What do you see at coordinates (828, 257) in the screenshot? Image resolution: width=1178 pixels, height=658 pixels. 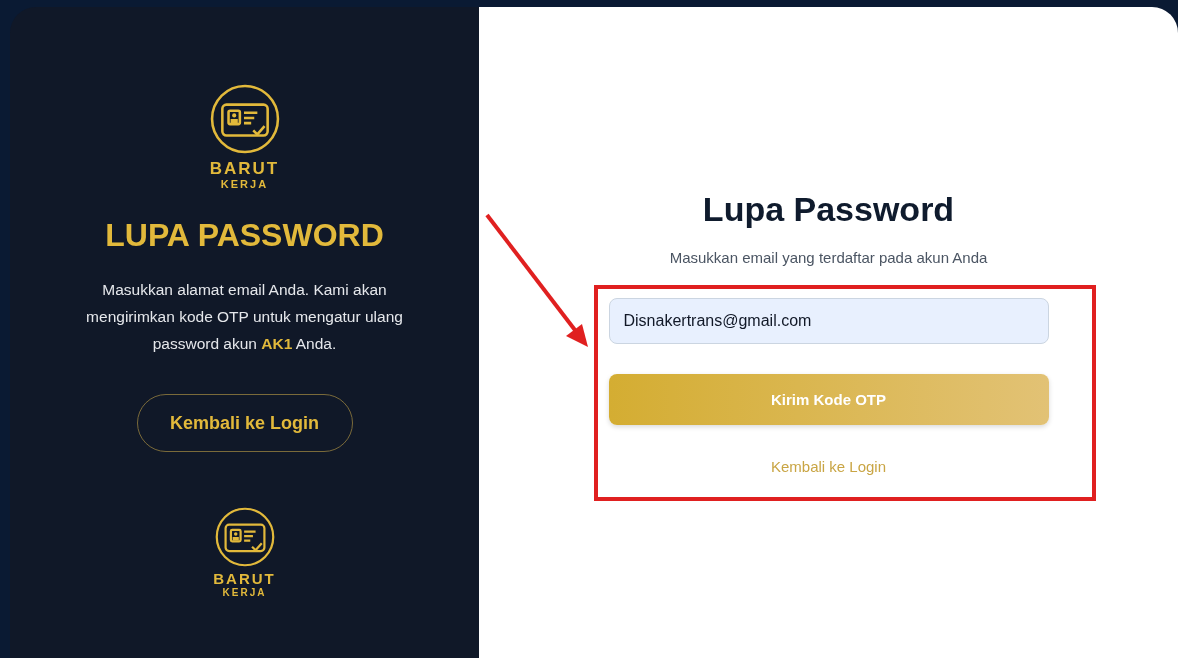 I see `form-subtitle: Masukkan email yang terdaftar pada akun Anda` at bounding box center [828, 257].